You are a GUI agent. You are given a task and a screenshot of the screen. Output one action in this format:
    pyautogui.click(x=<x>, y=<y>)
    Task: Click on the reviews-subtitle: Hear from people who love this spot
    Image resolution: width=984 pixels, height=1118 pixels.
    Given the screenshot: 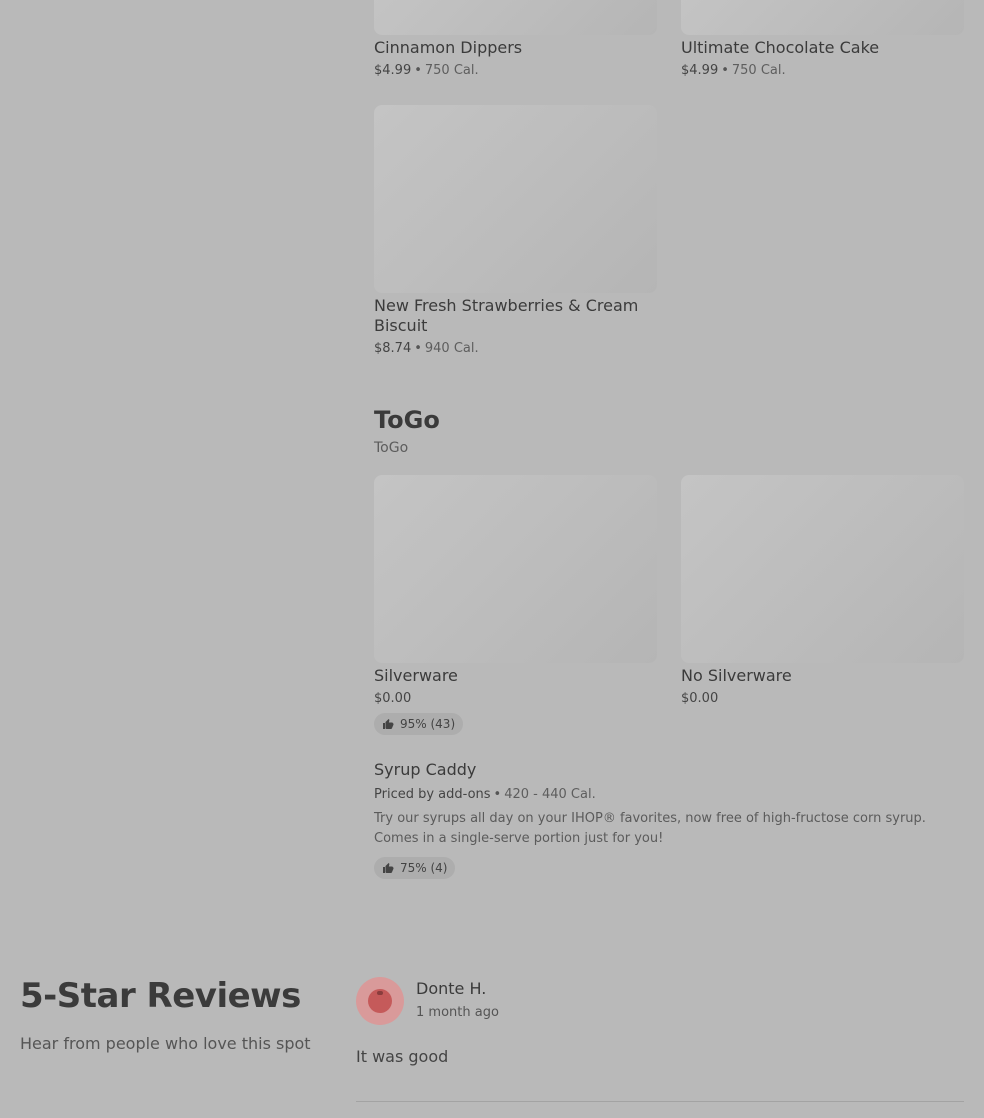 What is the action you would take?
    pyautogui.click(x=165, y=1043)
    